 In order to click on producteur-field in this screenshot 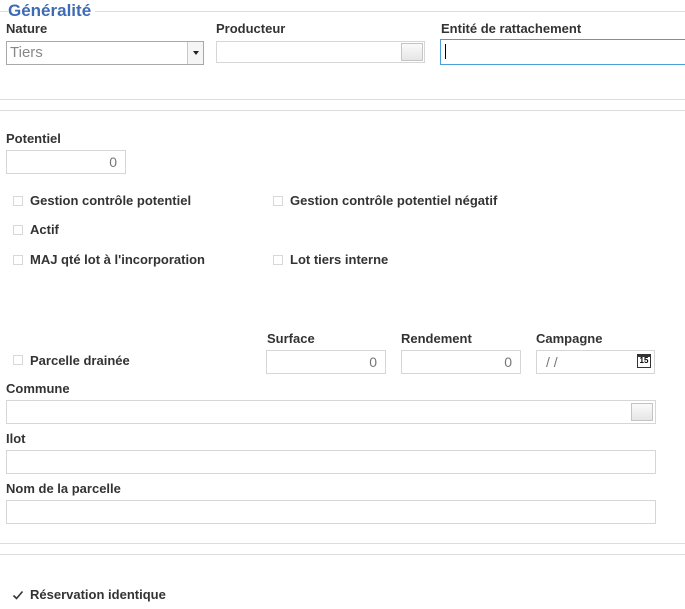, I will do `click(320, 52)`.